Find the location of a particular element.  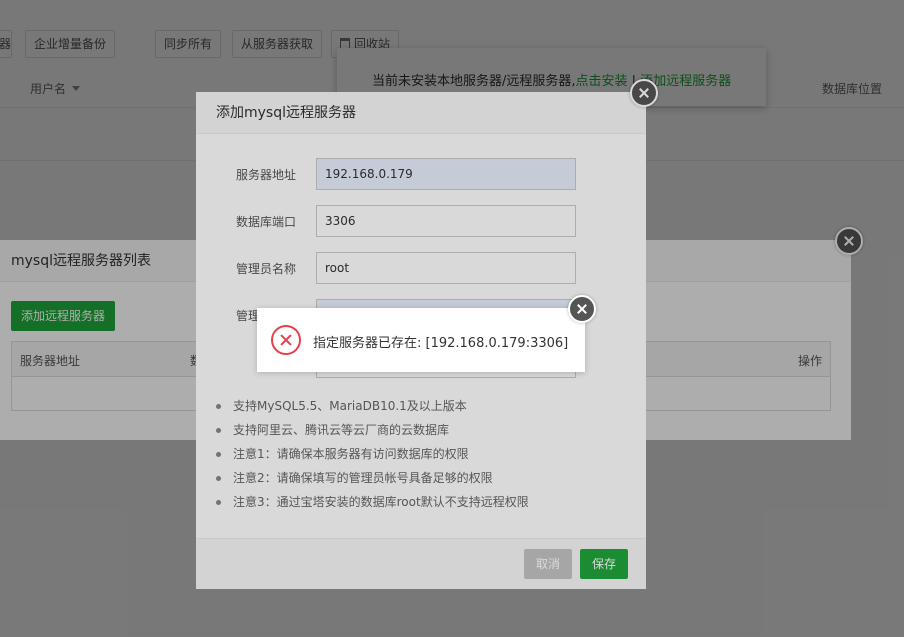

error-icon is located at coordinates (286, 340).